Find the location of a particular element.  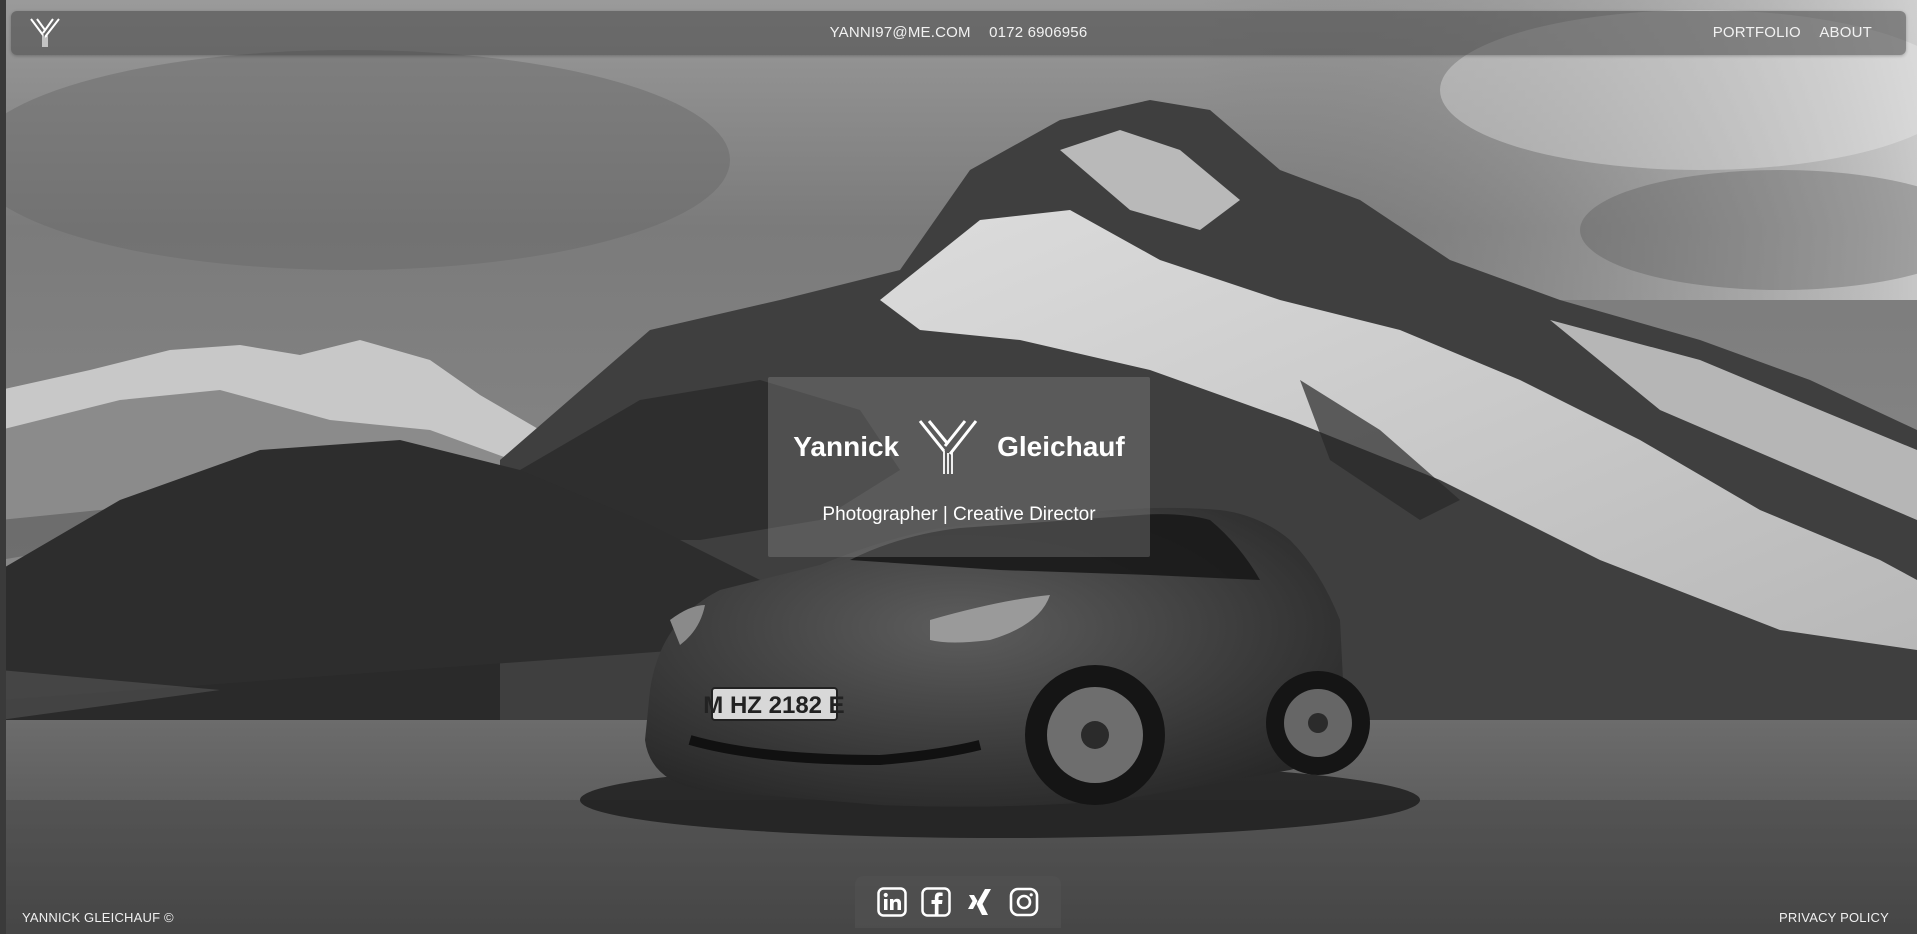

phone-link: 0172 6906956 is located at coordinates (1038, 32).